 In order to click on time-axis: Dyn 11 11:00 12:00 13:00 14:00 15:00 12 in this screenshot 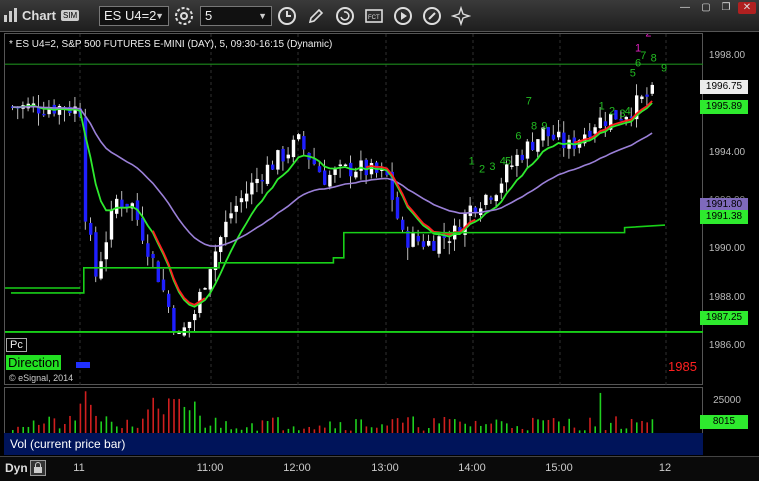, I will do `click(379, 468)`.